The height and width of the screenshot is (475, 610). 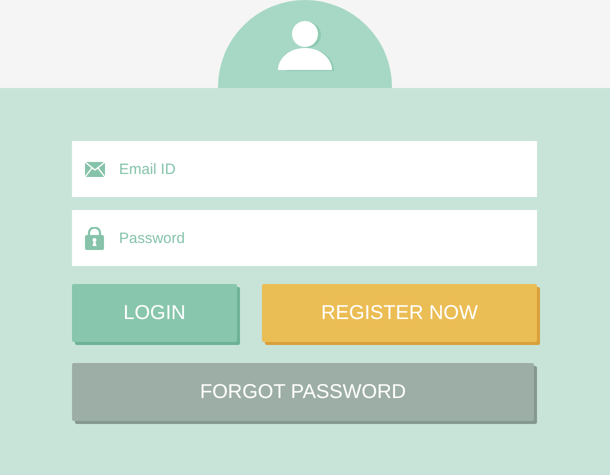 I want to click on password-field: Password, so click(x=304, y=238).